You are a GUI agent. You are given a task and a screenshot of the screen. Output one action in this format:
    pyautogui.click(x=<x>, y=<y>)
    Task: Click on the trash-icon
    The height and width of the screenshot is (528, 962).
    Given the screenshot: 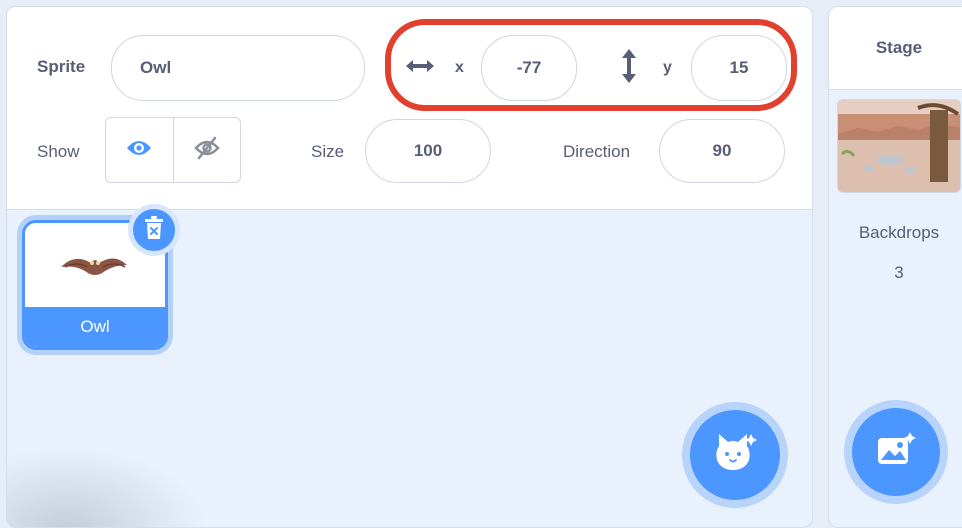 What is the action you would take?
    pyautogui.click(x=154, y=230)
    